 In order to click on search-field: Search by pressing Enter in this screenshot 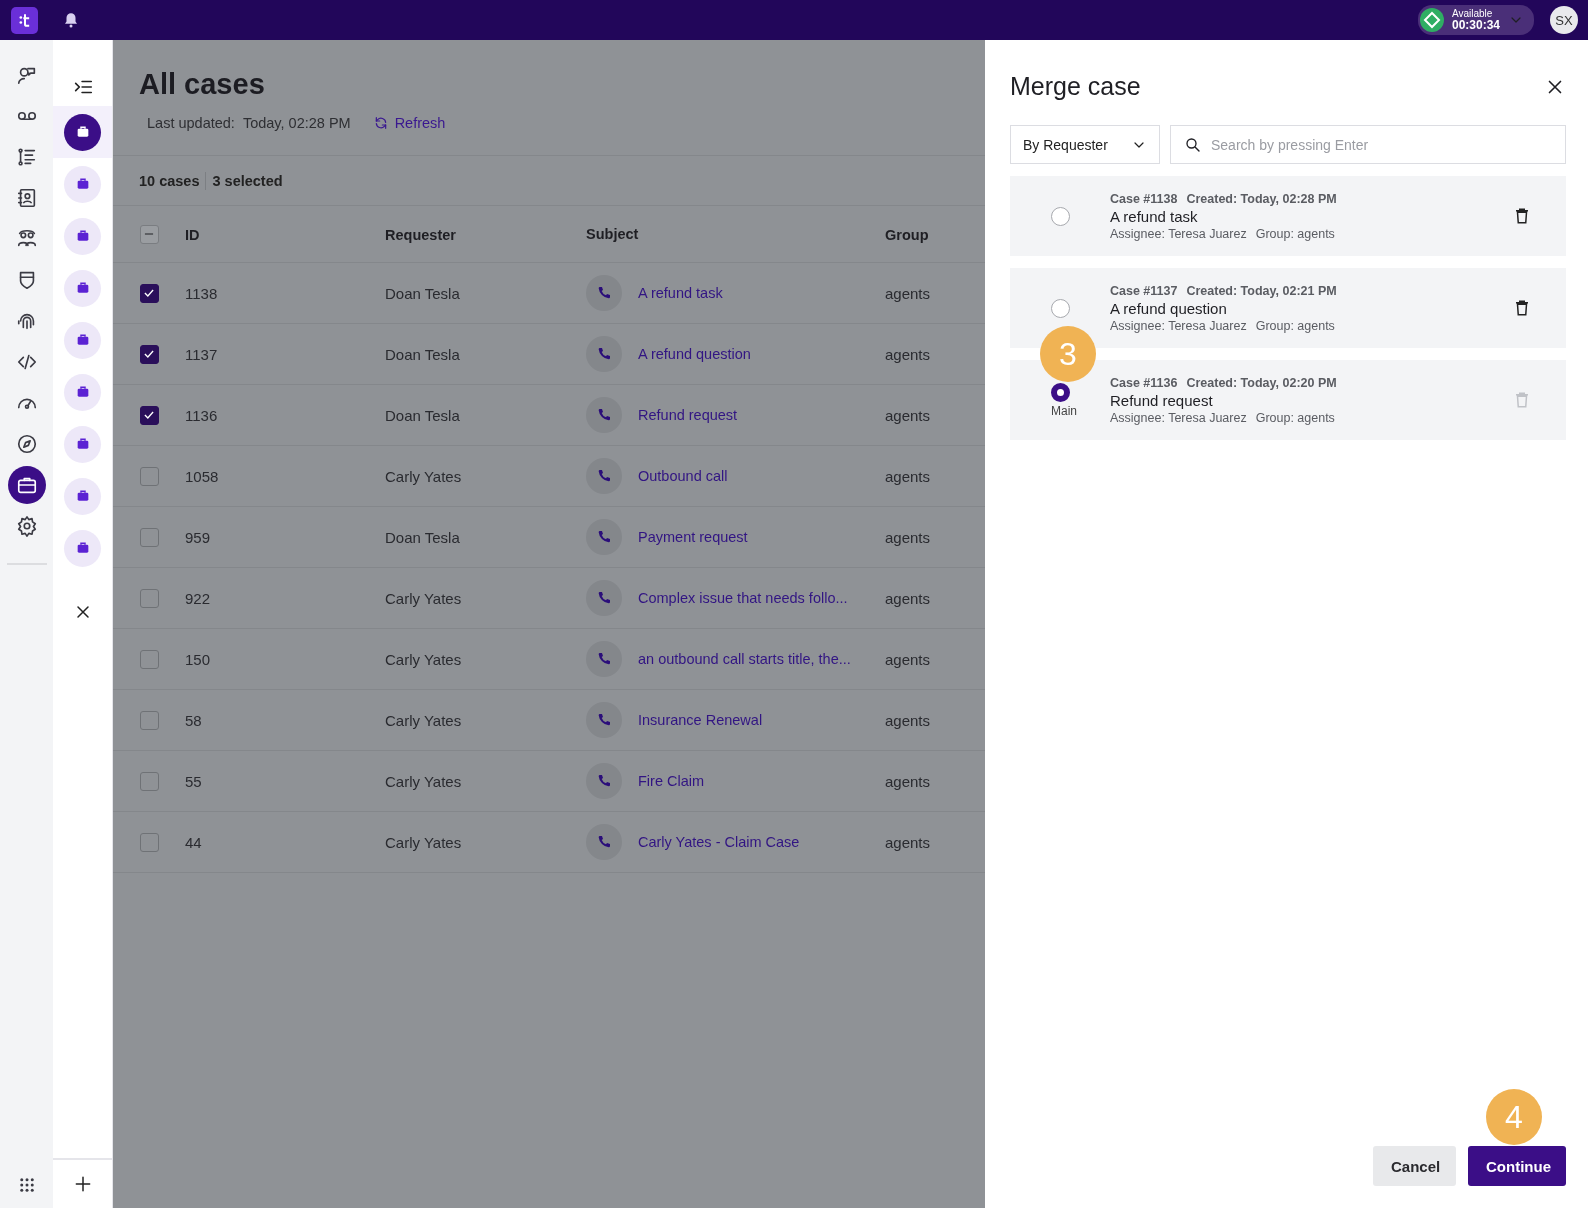, I will do `click(1368, 144)`.